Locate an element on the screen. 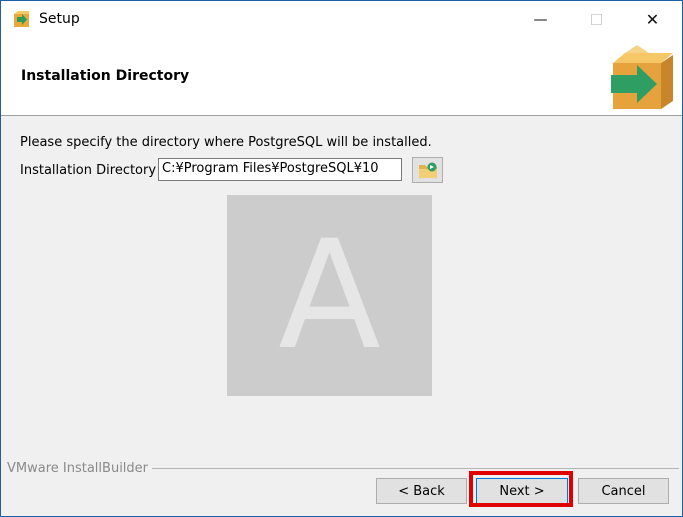  page-title: Installation Directory is located at coordinates (105, 76).